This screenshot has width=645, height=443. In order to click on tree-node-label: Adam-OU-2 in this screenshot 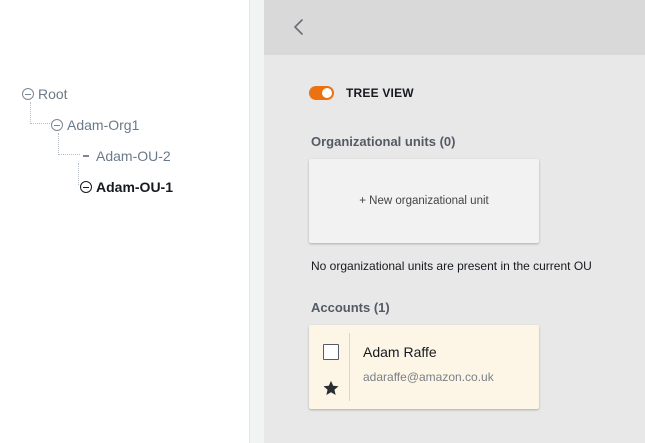, I will do `click(133, 156)`.